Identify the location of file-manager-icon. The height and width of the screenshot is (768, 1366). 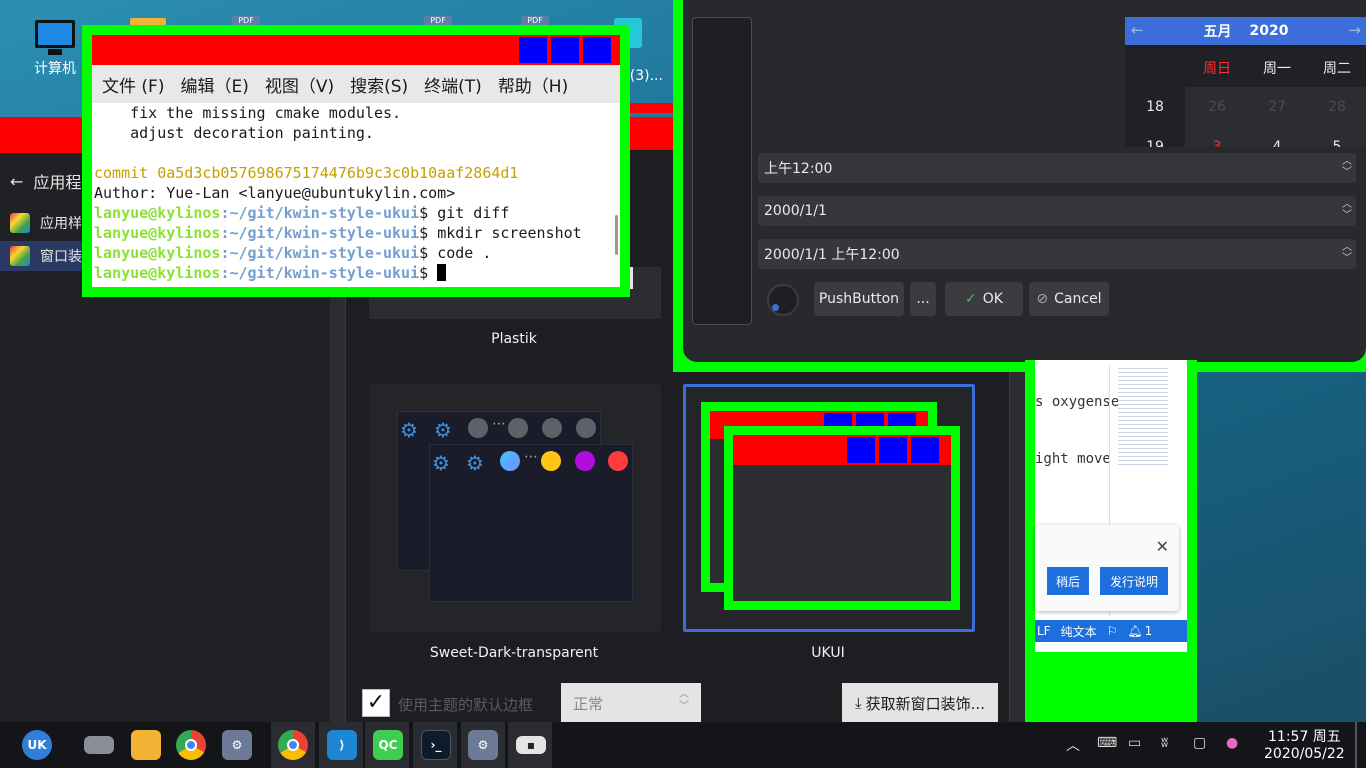
(146, 745).